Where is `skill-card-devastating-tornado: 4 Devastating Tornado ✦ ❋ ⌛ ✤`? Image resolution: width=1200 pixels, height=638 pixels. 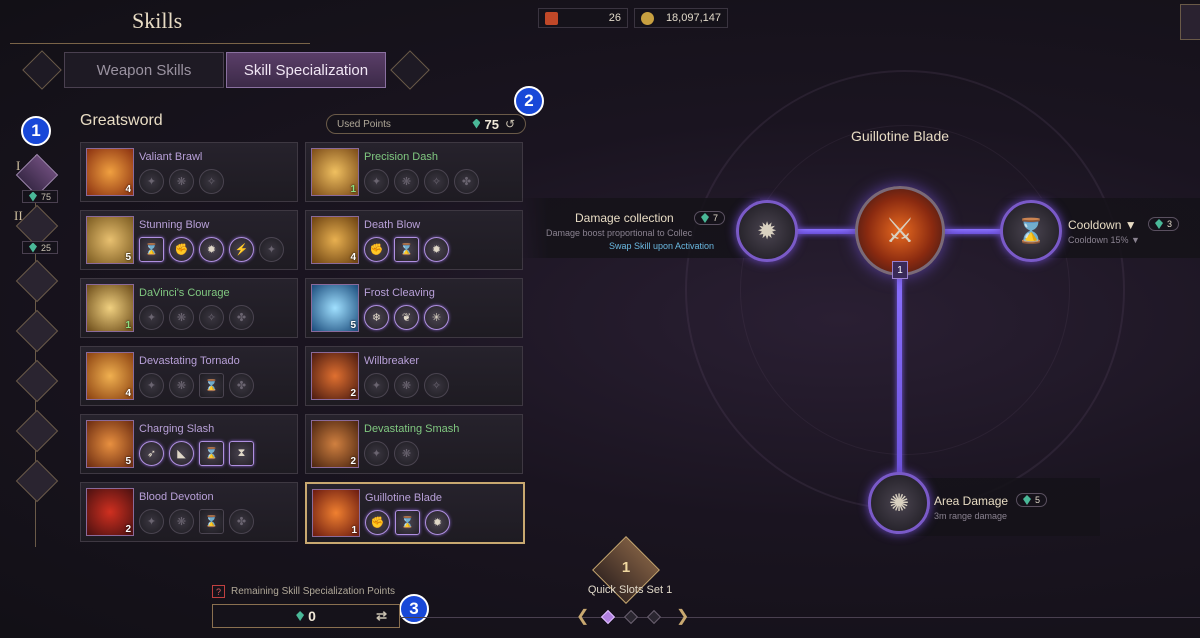
skill-card-devastating-tornado: 4 Devastating Tornado ✦ ❋ ⌛ ✤ is located at coordinates (189, 376).